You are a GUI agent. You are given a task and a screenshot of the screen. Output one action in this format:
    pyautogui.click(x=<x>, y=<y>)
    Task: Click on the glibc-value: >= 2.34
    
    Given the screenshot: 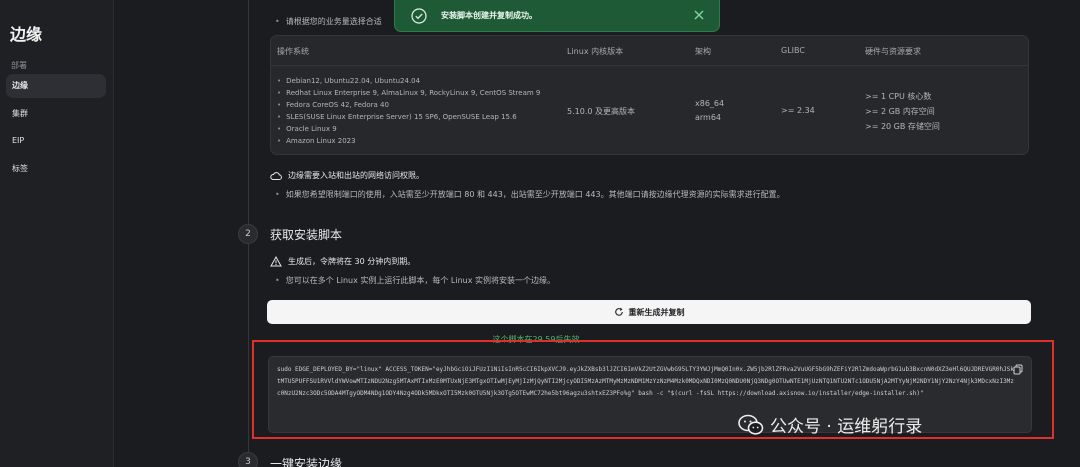 What is the action you would take?
    pyautogui.click(x=798, y=110)
    